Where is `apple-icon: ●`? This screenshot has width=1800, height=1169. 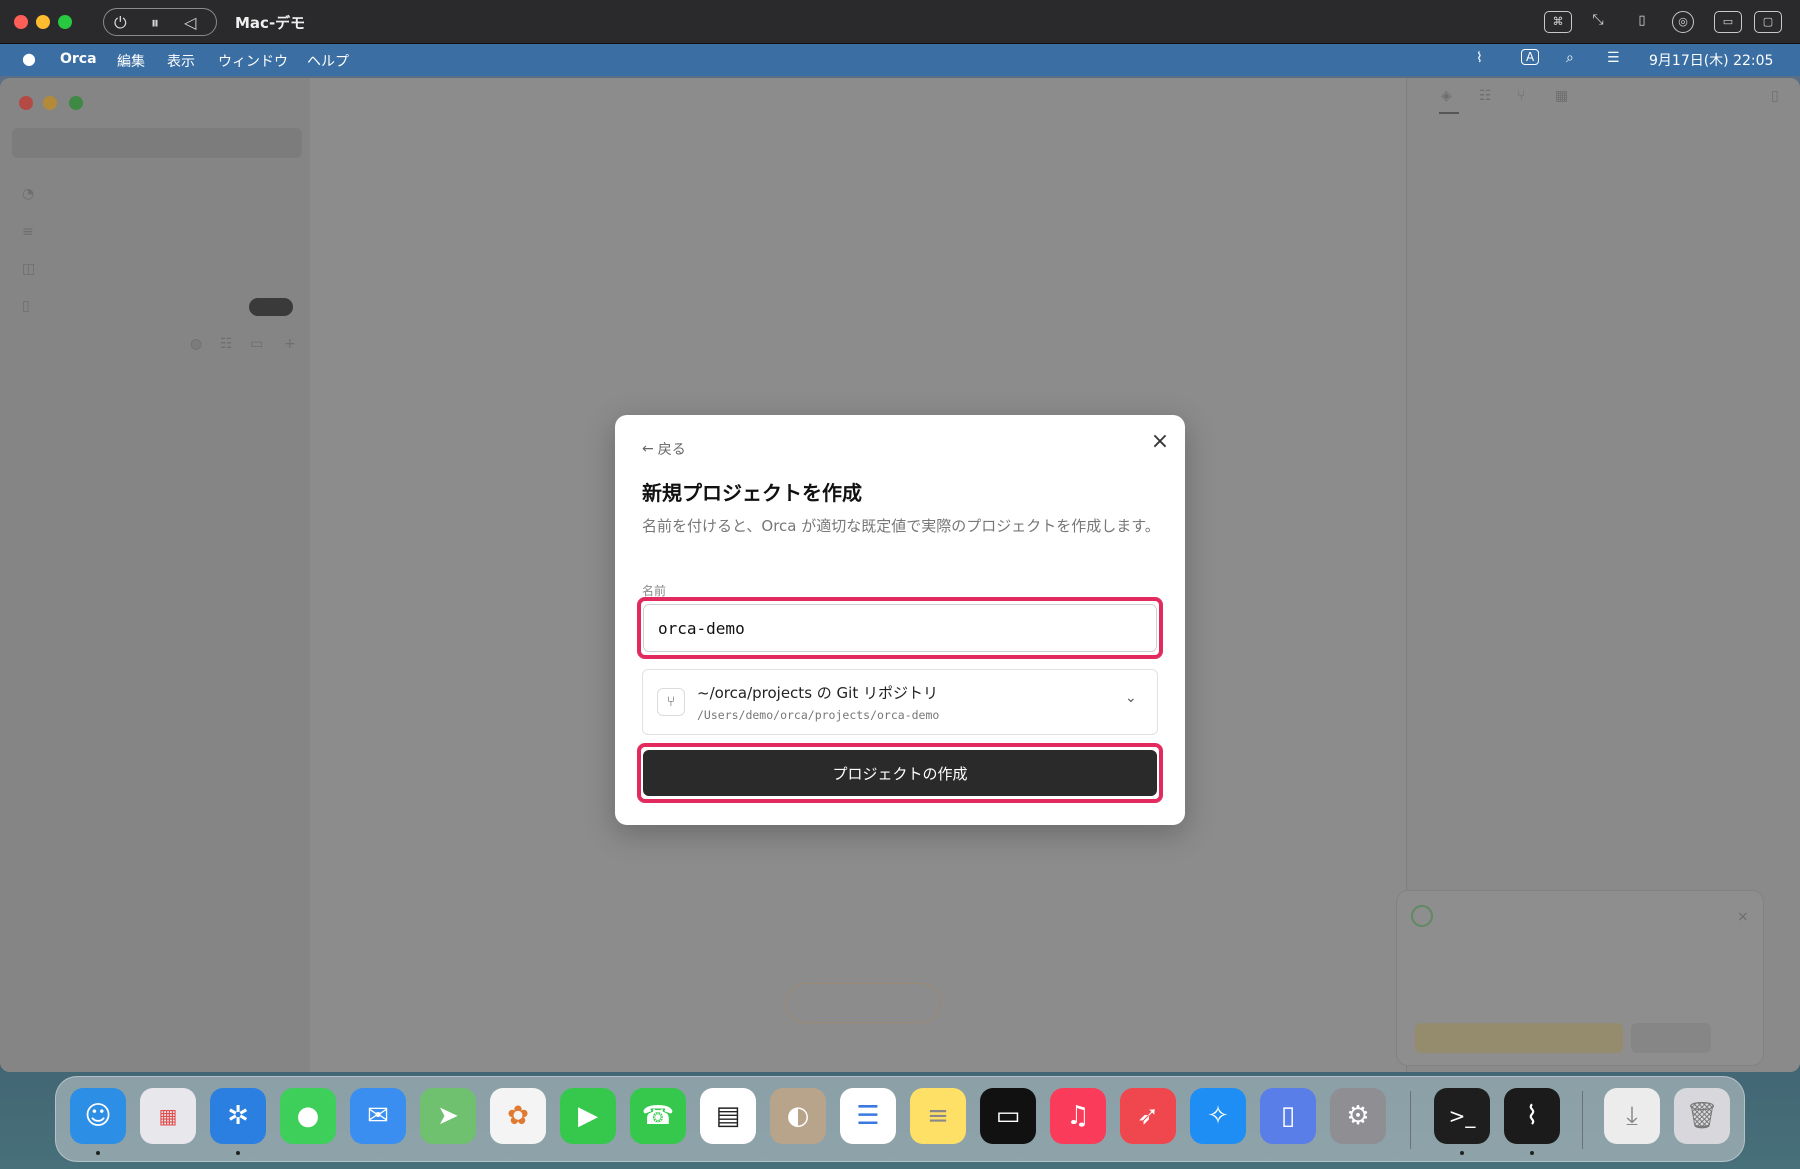 apple-icon: ● is located at coordinates (29, 58).